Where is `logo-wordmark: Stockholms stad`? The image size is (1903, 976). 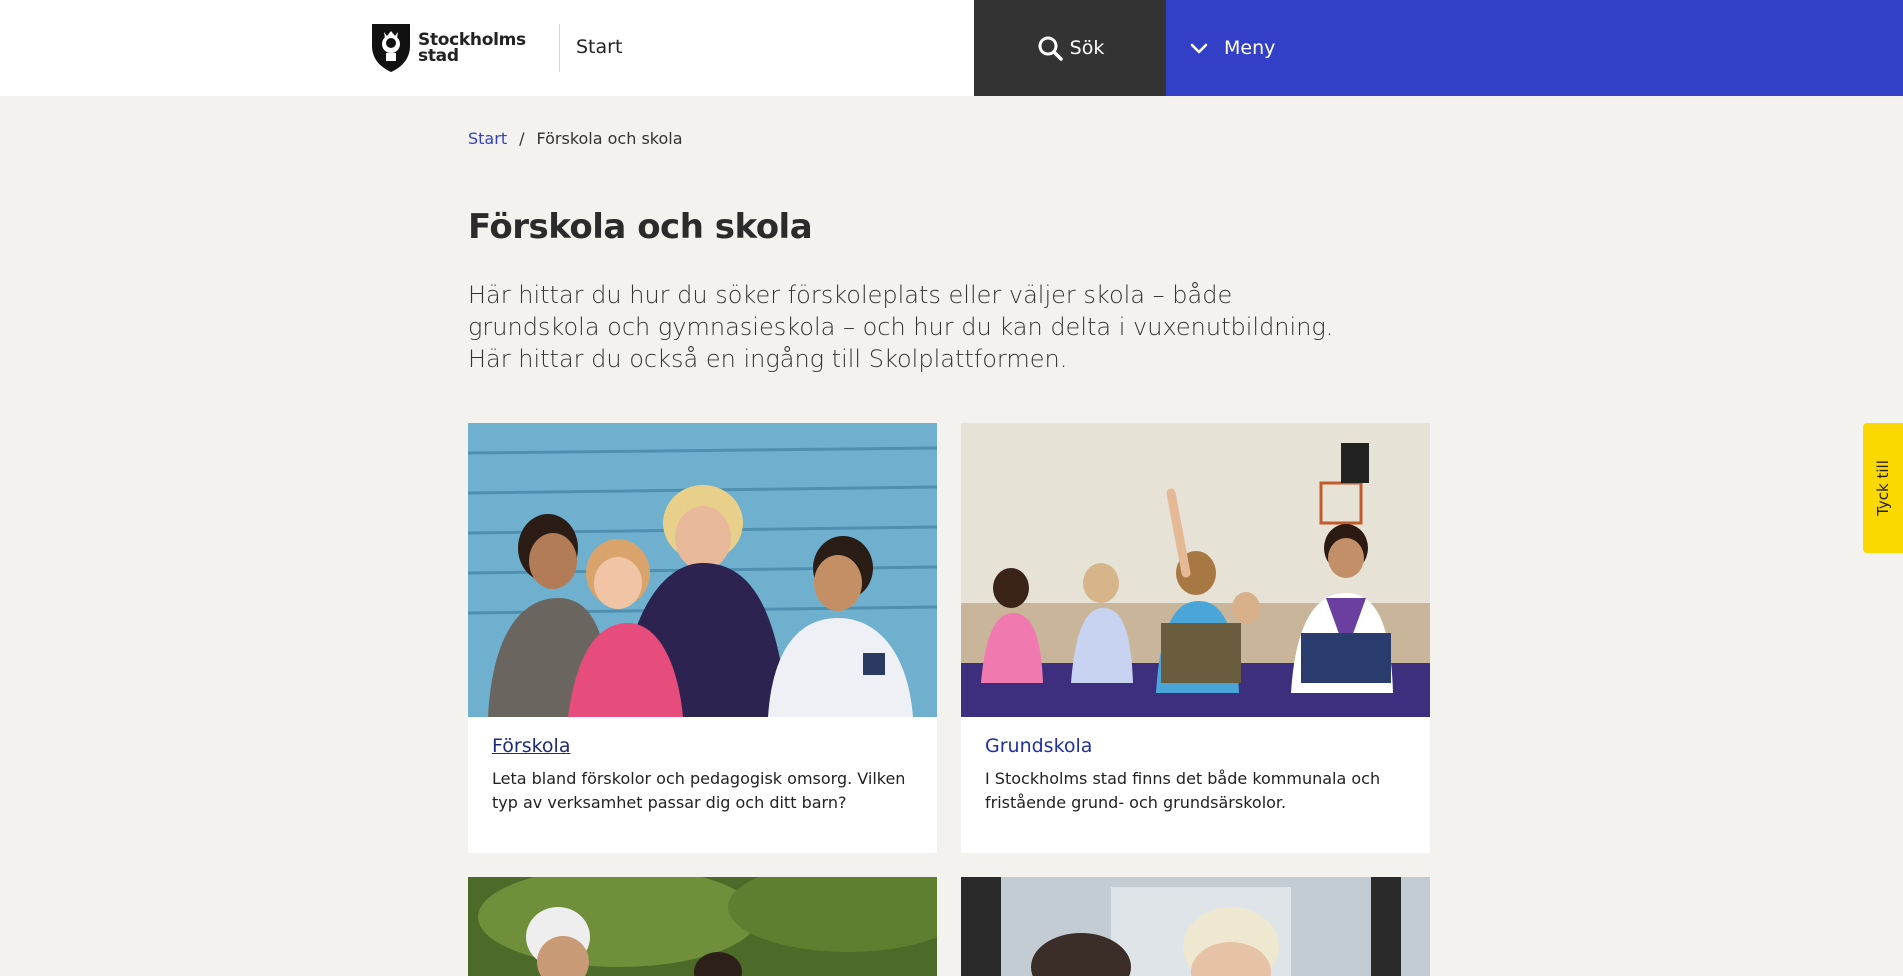 logo-wordmark: Stockholms stad is located at coordinates (472, 48).